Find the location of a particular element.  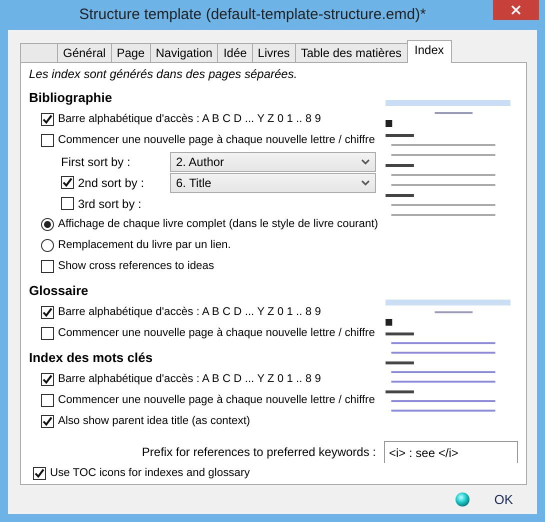

tab: Table des matières is located at coordinates (351, 52).